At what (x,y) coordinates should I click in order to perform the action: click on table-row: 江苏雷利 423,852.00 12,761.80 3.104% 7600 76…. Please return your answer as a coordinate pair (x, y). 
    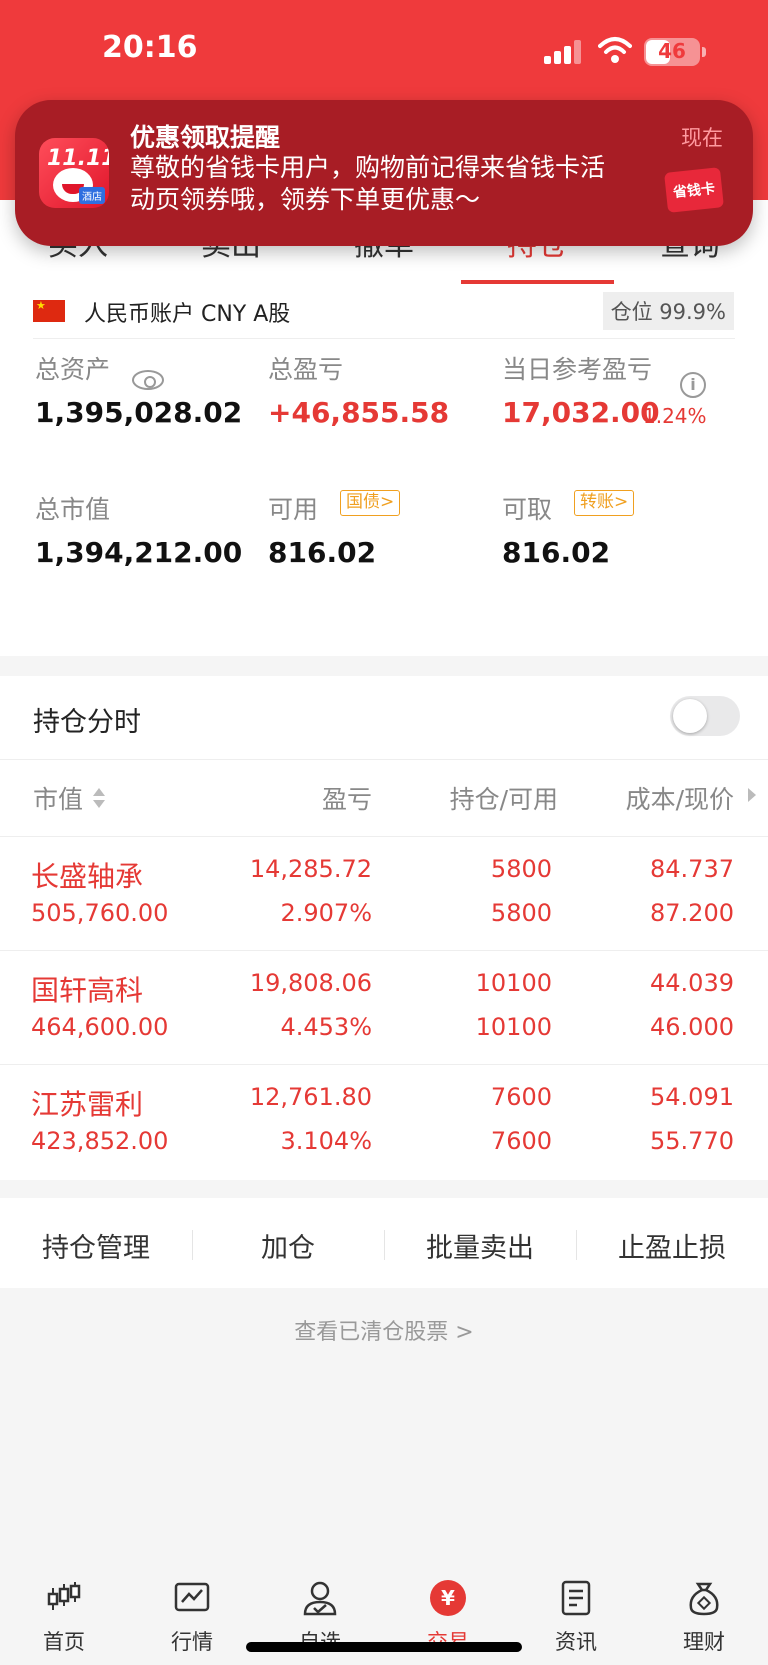
    Looking at the image, I should click on (384, 1121).